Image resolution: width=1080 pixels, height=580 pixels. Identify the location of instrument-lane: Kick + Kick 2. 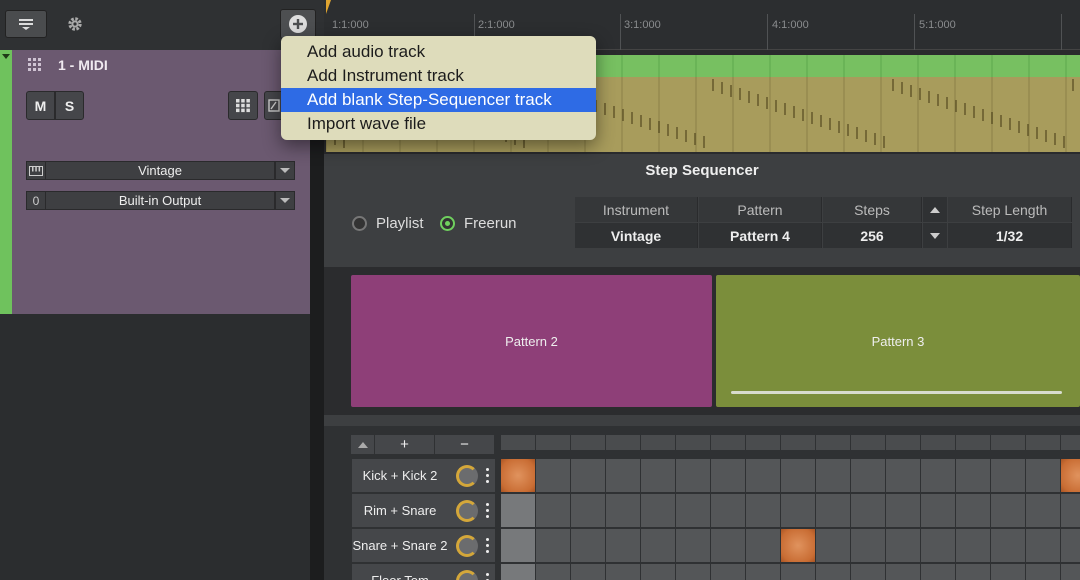
(423, 475).